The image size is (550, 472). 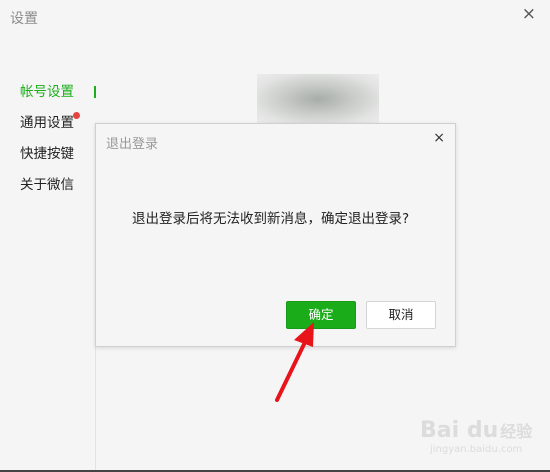 I want to click on sidebar-item-label: 快捷按键, so click(x=47, y=154).